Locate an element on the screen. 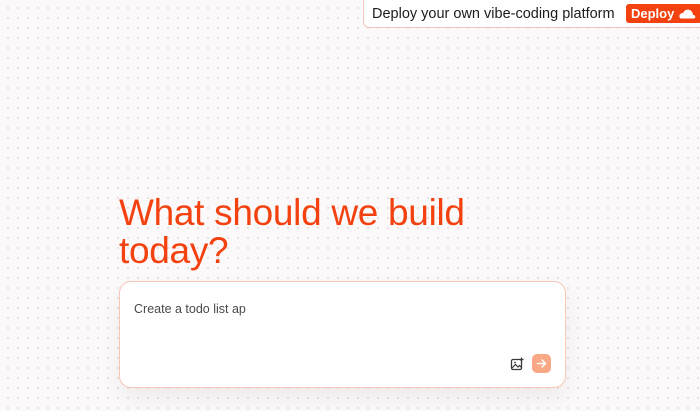  arrow-right-icon is located at coordinates (541, 363).